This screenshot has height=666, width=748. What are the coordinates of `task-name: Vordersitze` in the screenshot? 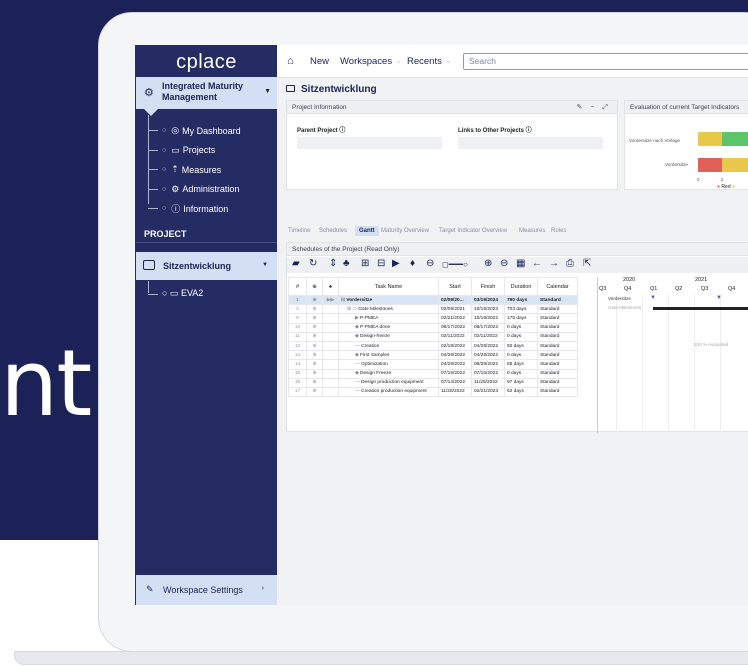 It's located at (359, 300).